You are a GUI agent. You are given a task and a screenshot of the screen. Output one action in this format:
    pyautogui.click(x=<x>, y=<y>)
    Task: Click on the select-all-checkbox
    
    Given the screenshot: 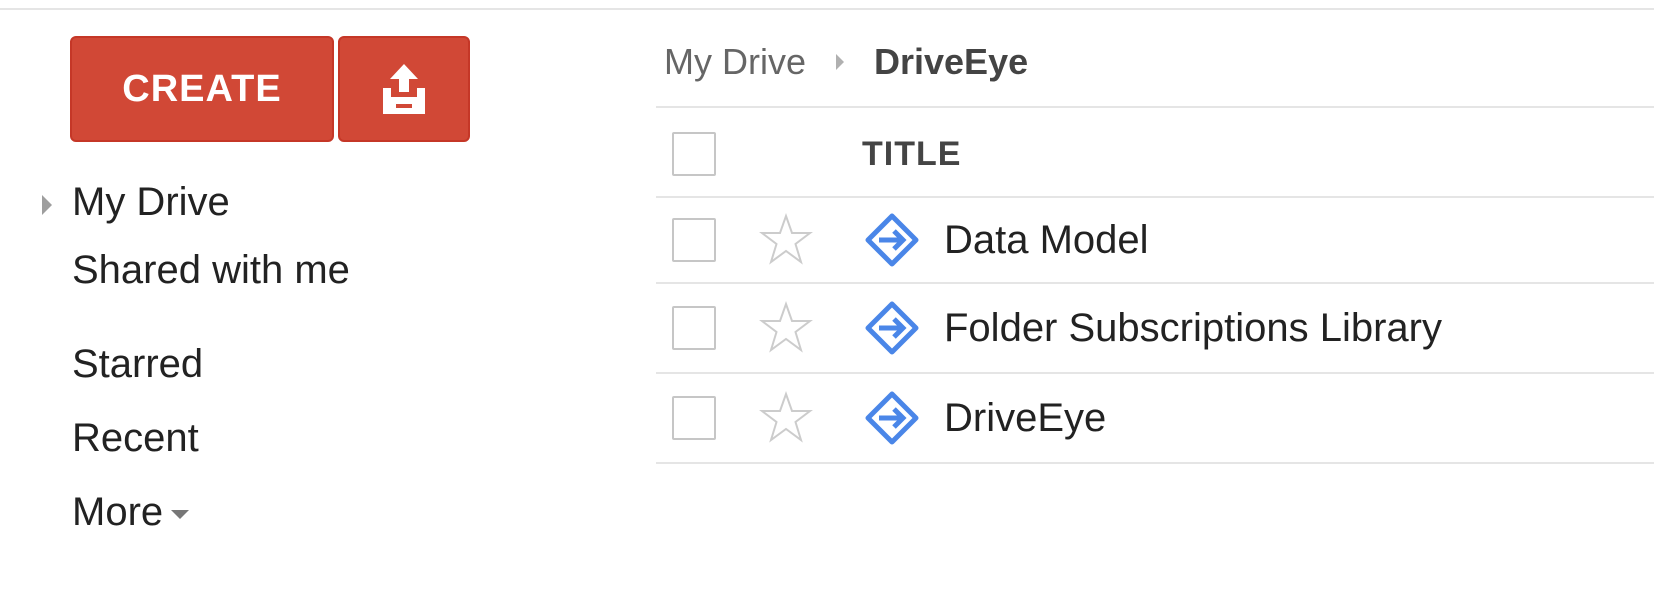 What is the action you would take?
    pyautogui.click(x=694, y=154)
    